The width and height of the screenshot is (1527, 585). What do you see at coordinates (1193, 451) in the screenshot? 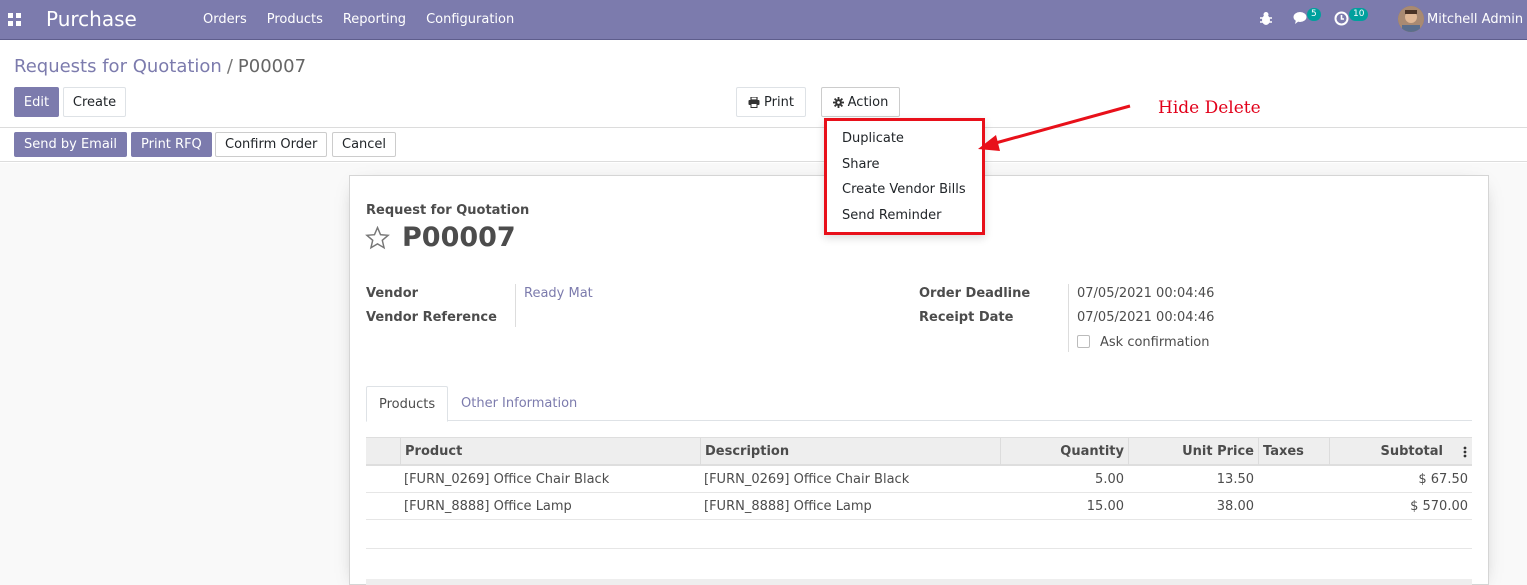
I see `column-header-unit-price: Unit Price` at bounding box center [1193, 451].